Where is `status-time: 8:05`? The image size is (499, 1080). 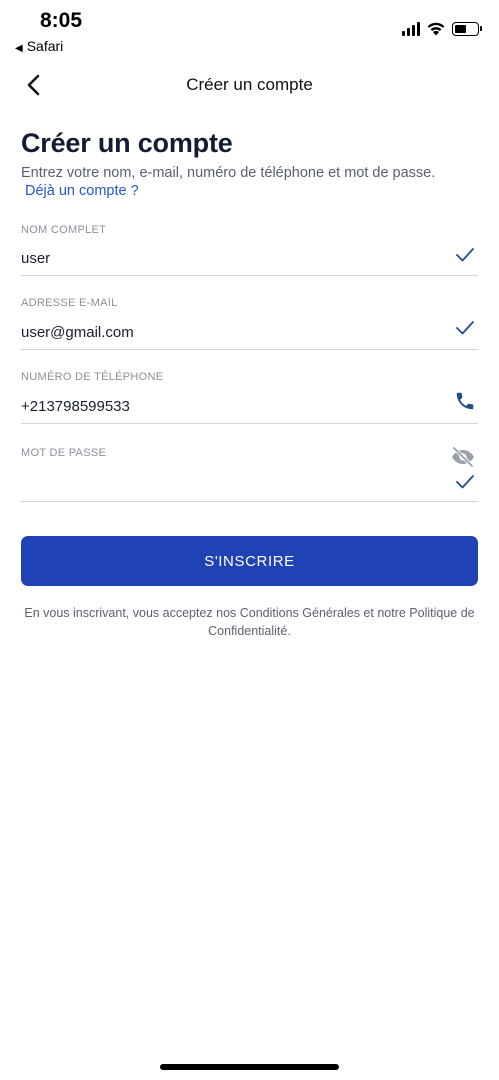 status-time: 8:05 is located at coordinates (61, 20).